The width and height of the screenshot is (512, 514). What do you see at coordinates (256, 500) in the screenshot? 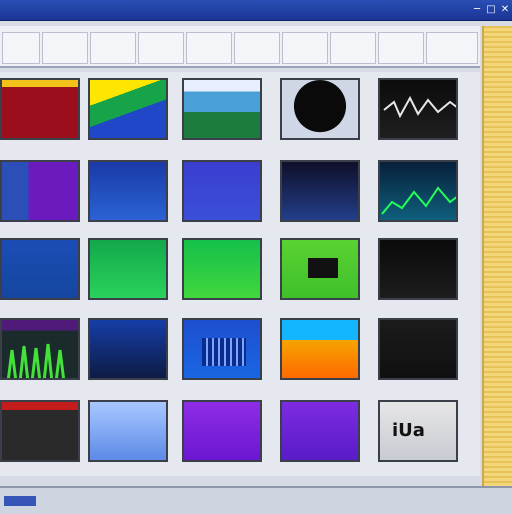
I see `status-bar` at bounding box center [256, 500].